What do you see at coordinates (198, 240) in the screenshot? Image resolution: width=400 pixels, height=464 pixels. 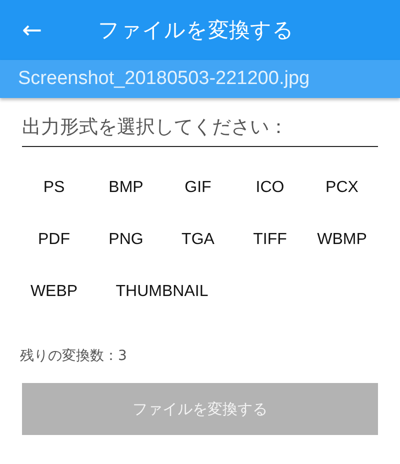 I see `format-option: TGA` at bounding box center [198, 240].